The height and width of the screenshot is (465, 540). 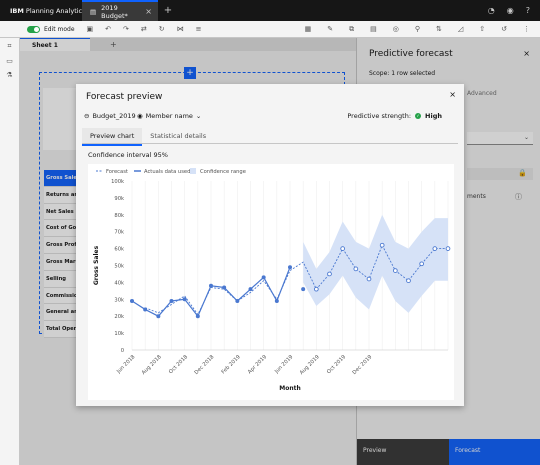 I want to click on modal-close-icon: ×, so click(x=452, y=94).